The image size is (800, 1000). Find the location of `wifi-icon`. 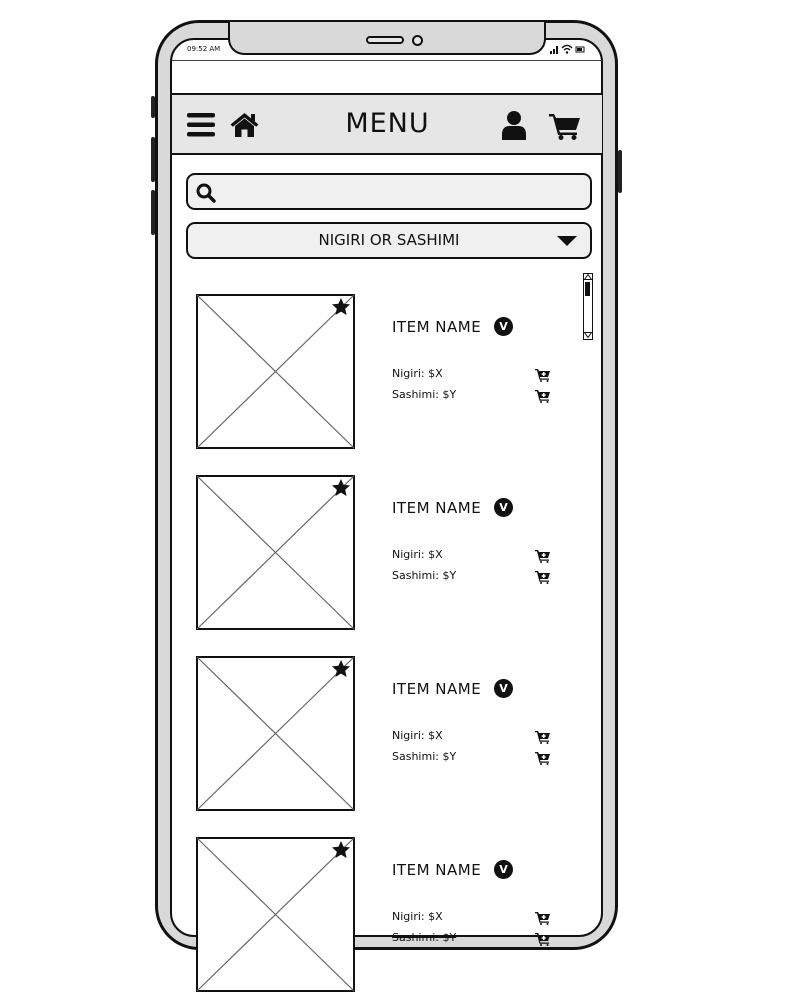

wifi-icon is located at coordinates (567, 49).